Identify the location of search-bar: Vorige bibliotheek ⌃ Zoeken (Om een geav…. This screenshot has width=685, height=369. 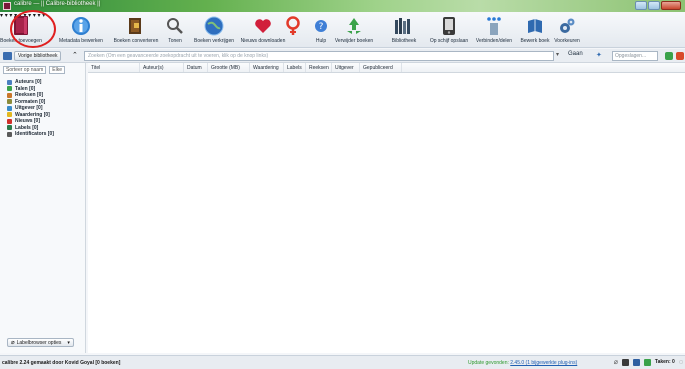
(342, 56).